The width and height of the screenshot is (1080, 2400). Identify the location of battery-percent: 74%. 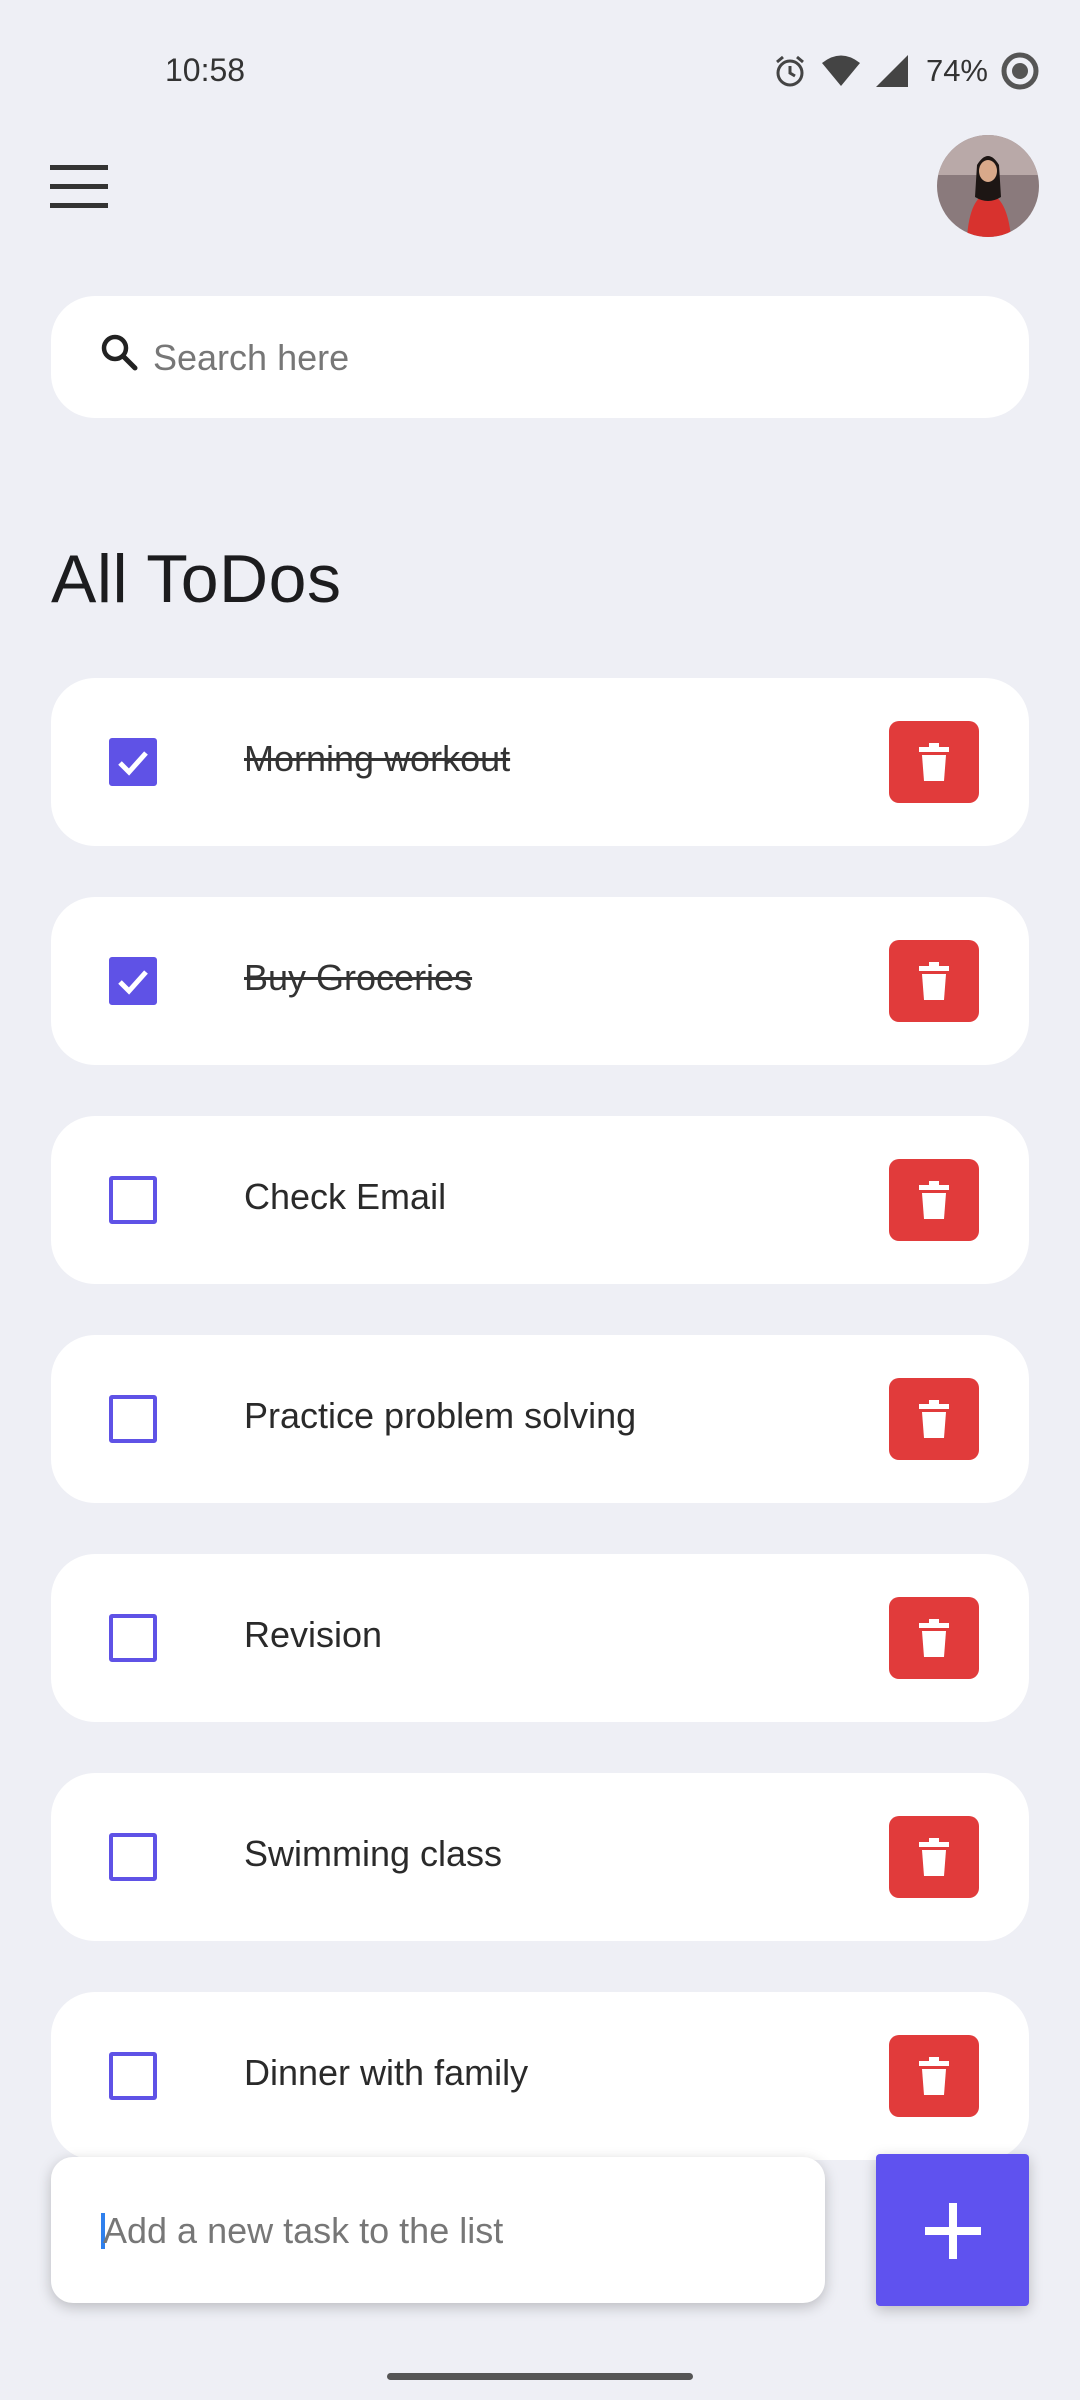
(956, 70).